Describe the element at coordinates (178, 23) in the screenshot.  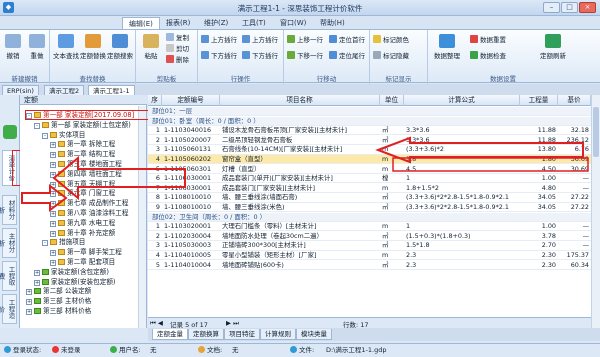
I see `menu-report: 报表(R)` at that location.